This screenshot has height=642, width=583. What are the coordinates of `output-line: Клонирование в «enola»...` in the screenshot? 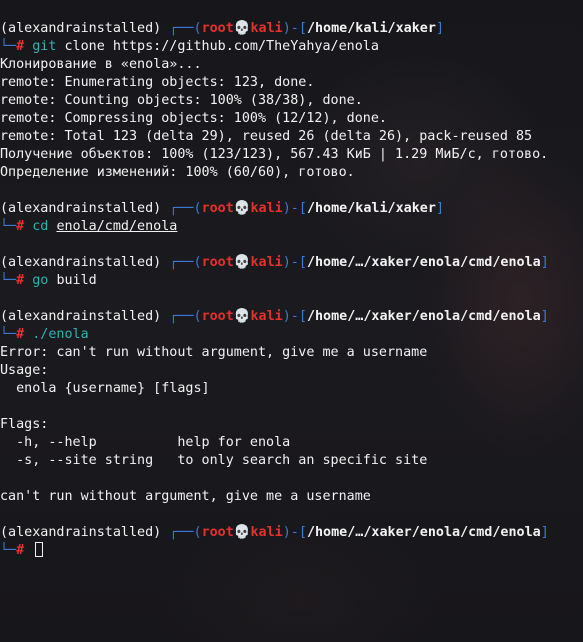 It's located at (101, 64).